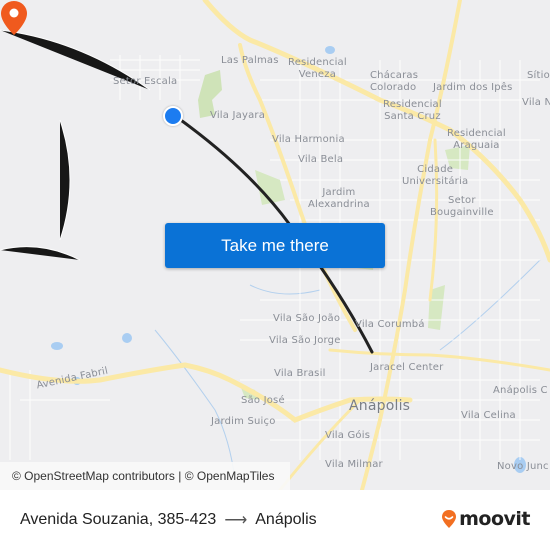  I want to click on map-label-vila-brasil: Vila Brasil, so click(300, 373).